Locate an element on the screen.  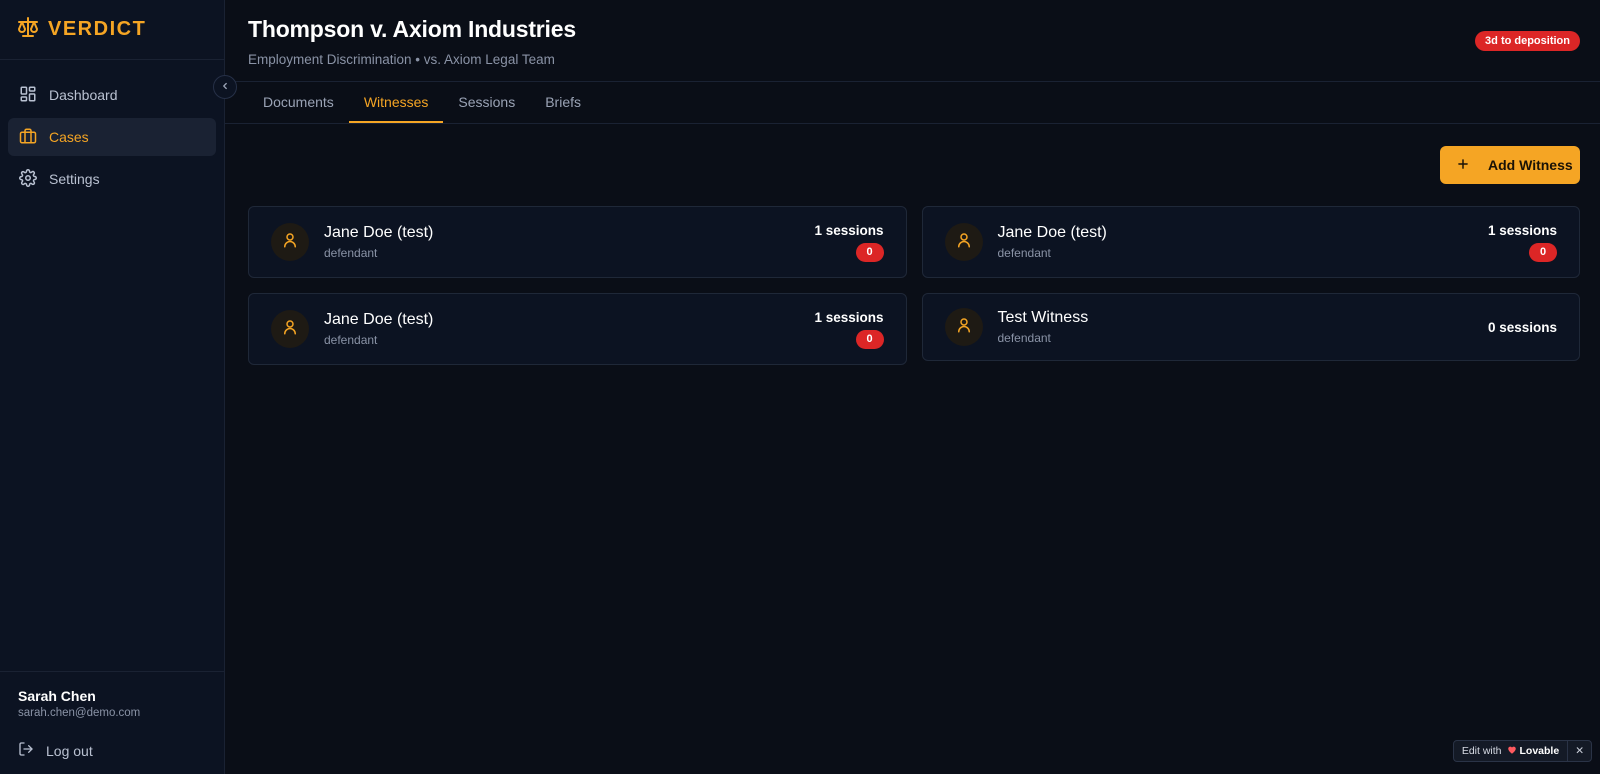
session-count: 0 sessions is located at coordinates (1522, 327).